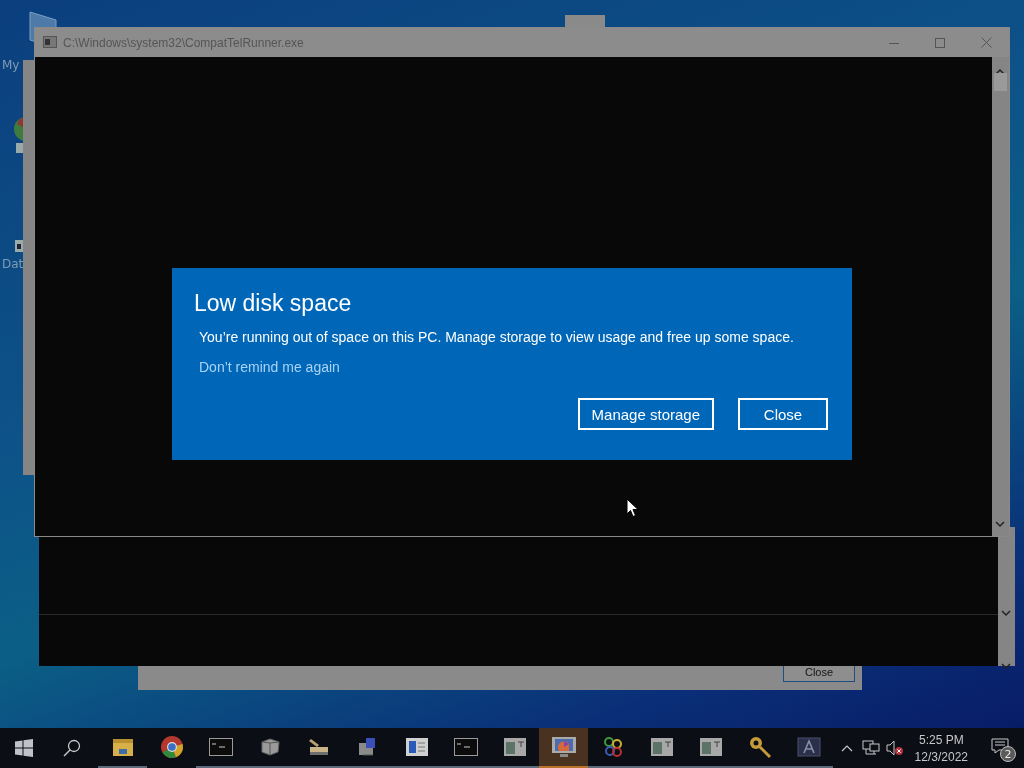 This screenshot has height=768, width=1024. What do you see at coordinates (759, 747) in the screenshot?
I see `key-icon` at bounding box center [759, 747].